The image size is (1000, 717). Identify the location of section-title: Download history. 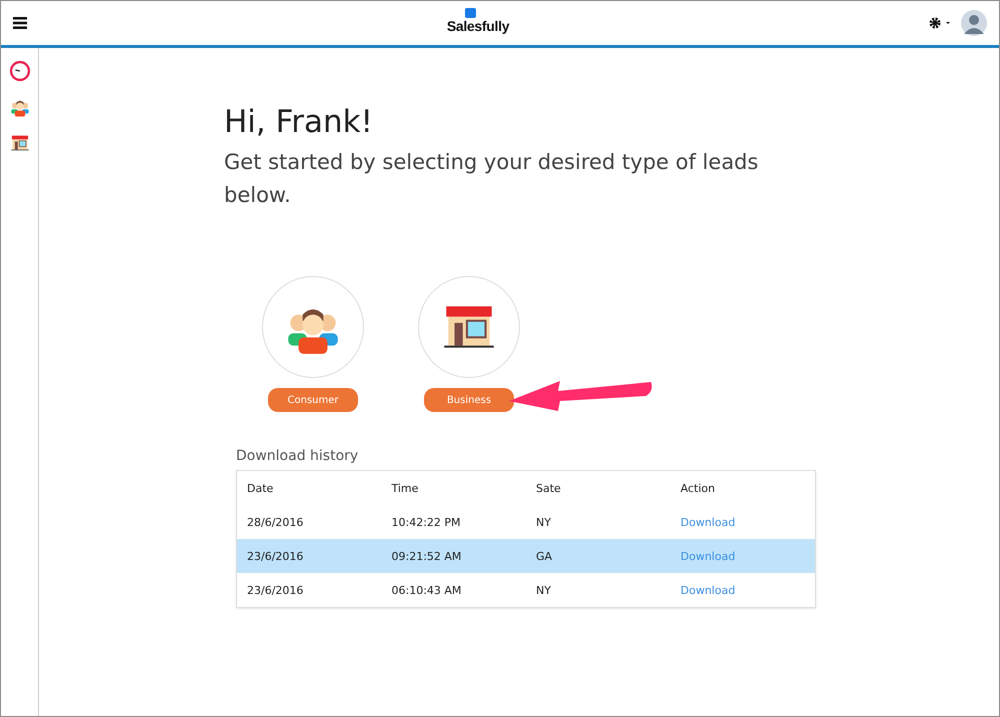
(298, 456).